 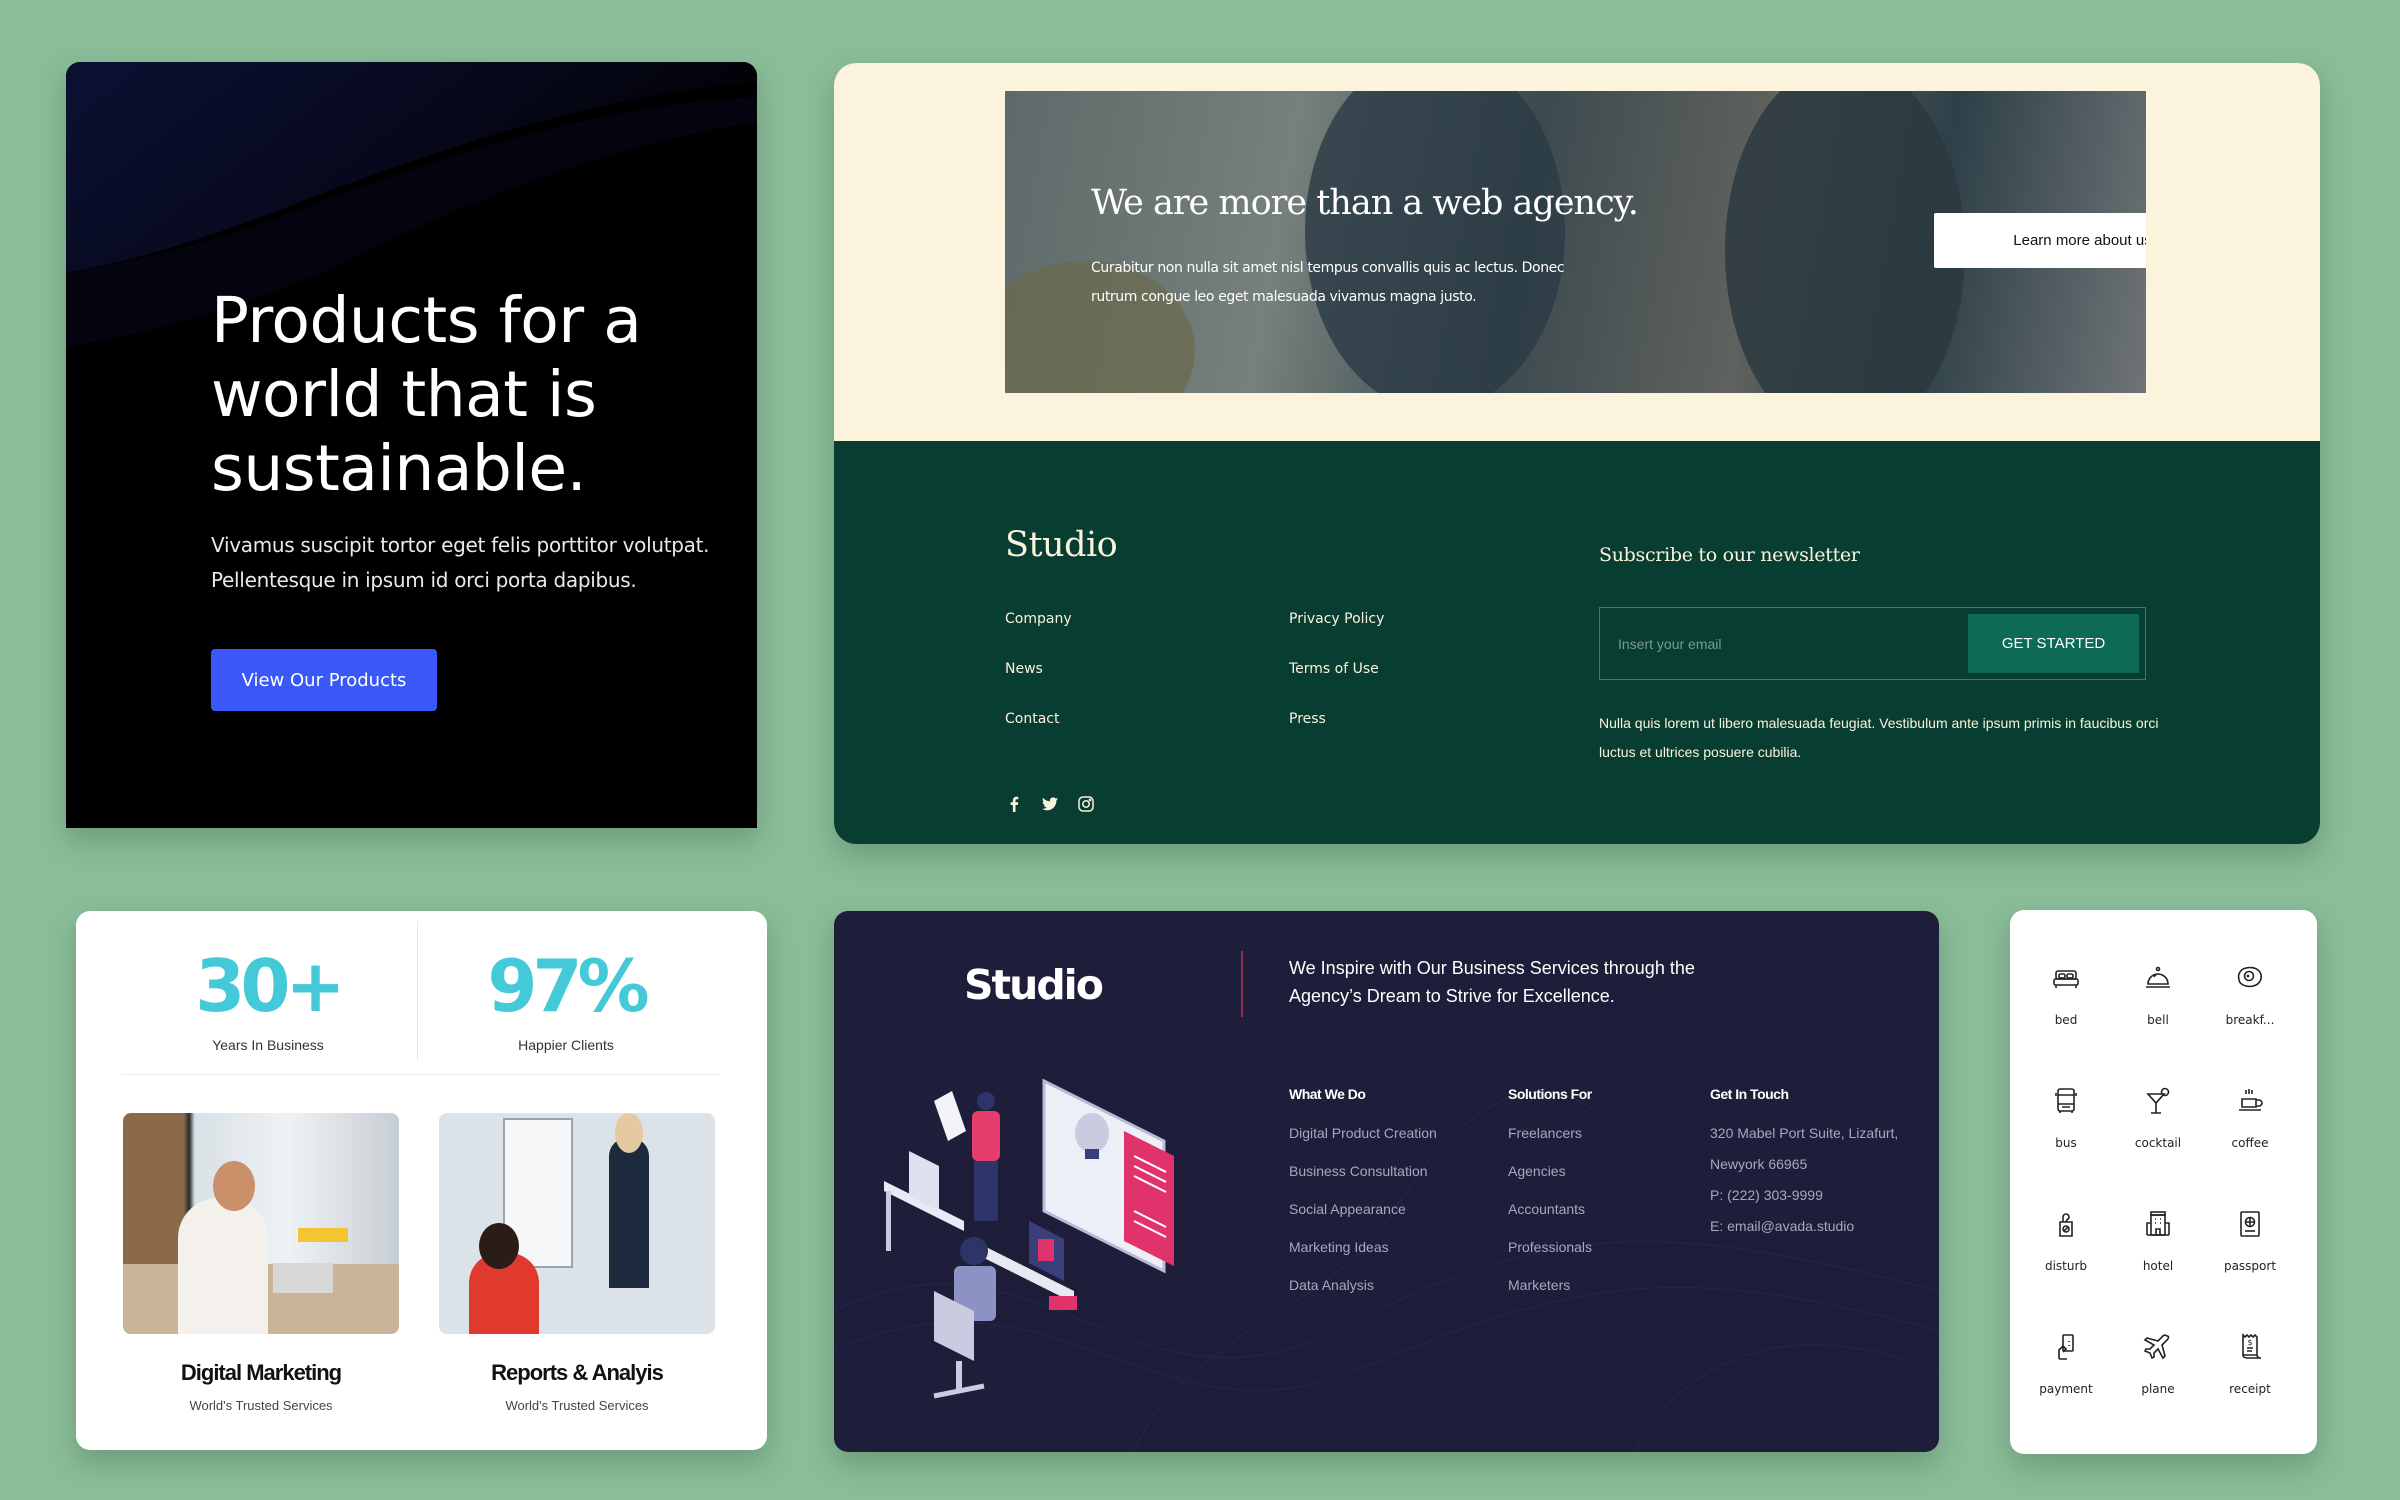 I want to click on service-title: Reports & Analyis, so click(x=577, y=1372).